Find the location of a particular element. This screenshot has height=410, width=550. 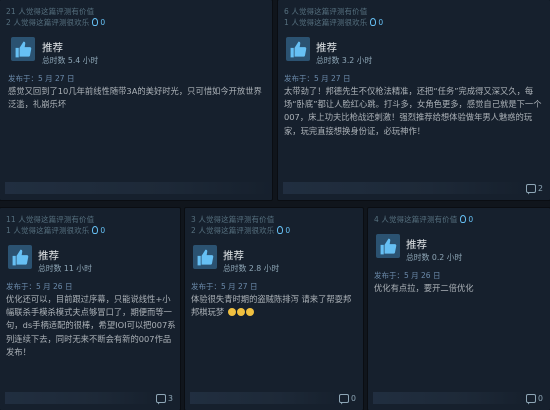

card-footer: 3 is located at coordinates (90, 398).